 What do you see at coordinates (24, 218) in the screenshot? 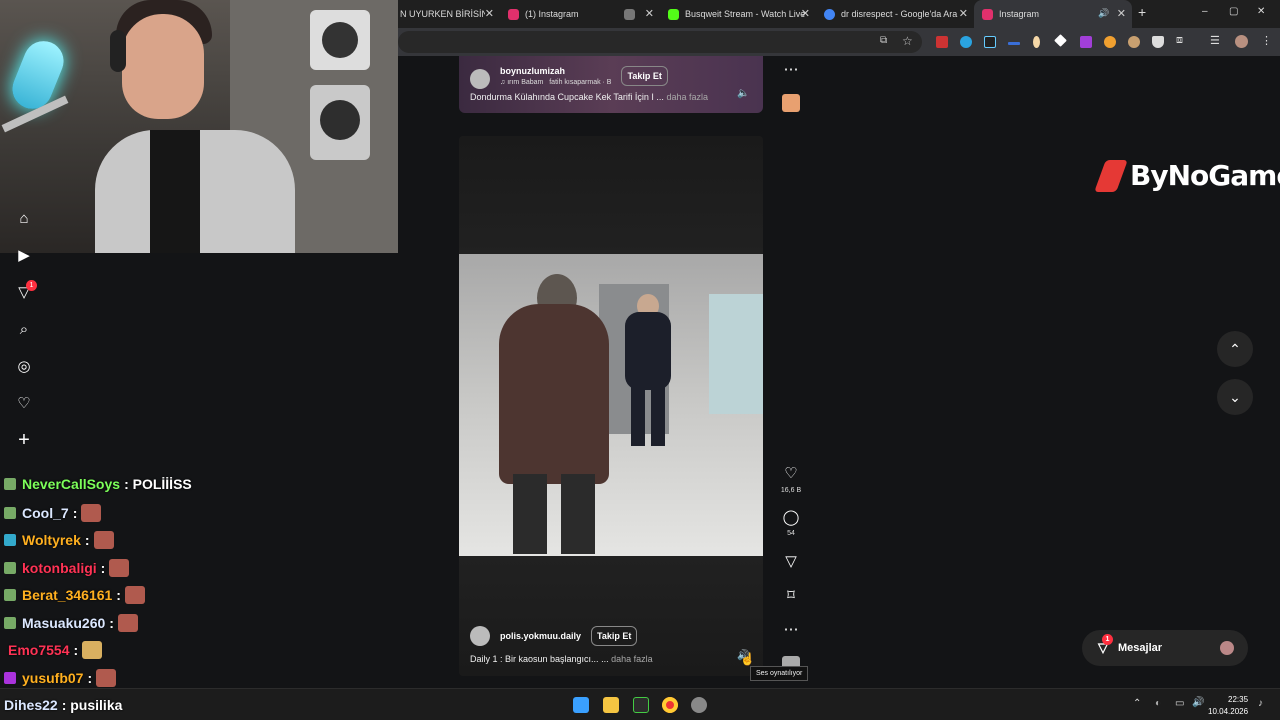
I see `home-icon: ⌂` at bounding box center [24, 218].